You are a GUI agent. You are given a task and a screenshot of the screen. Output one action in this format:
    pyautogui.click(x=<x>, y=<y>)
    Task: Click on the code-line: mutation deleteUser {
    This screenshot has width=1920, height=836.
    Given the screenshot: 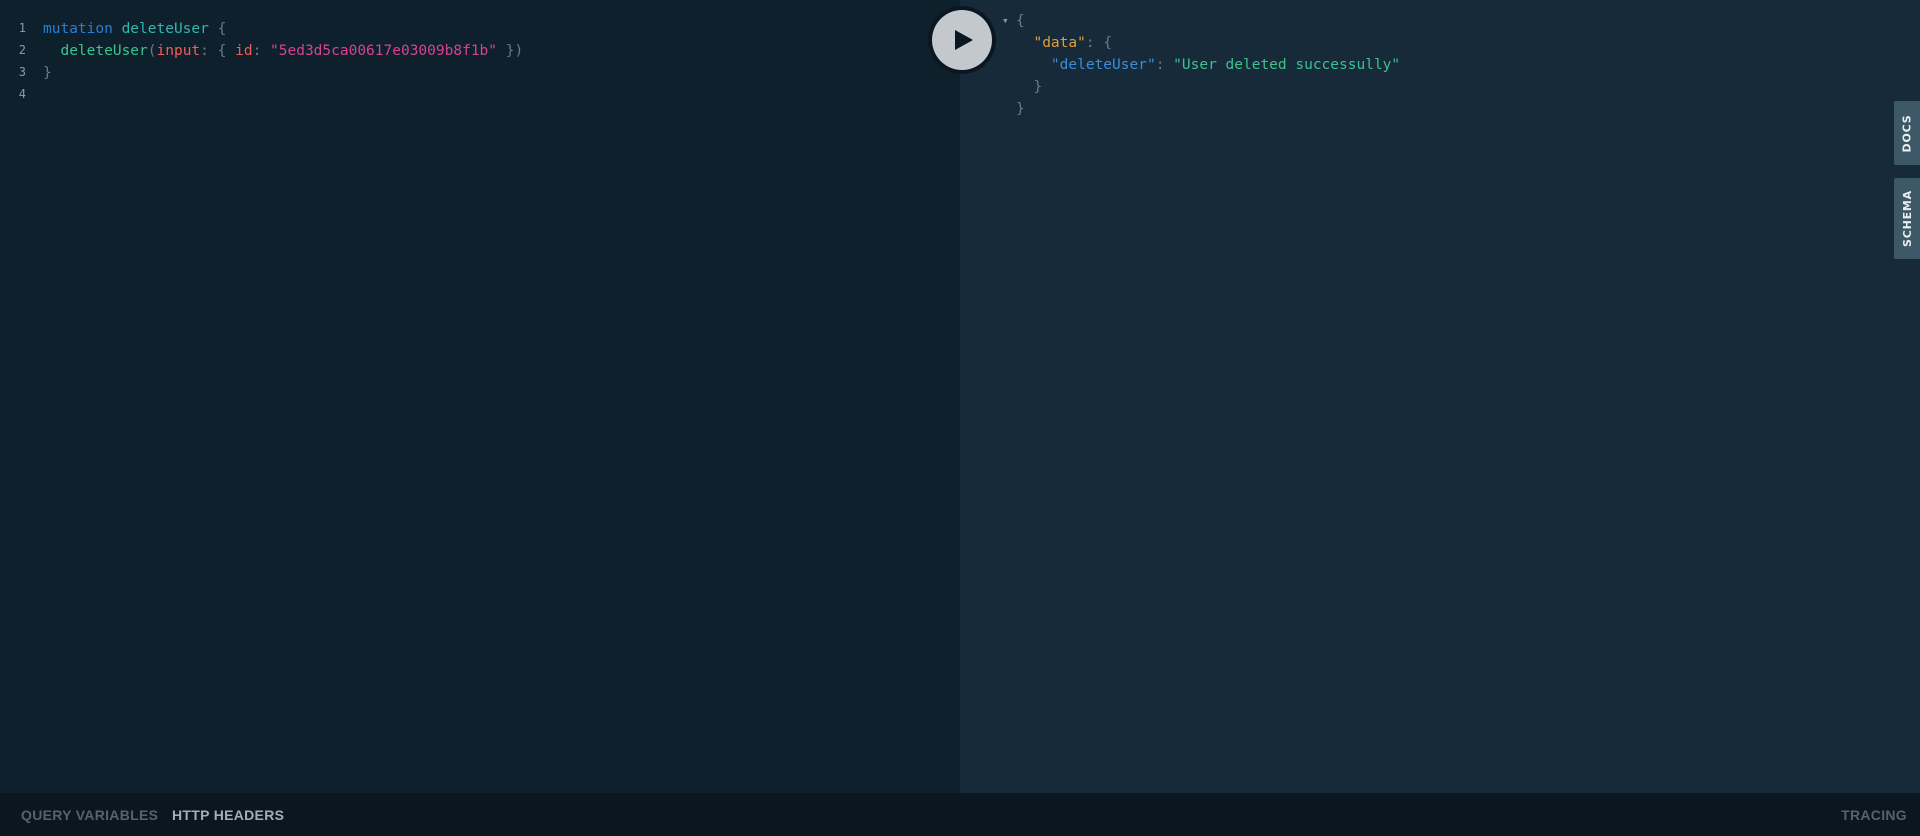 What is the action you would take?
    pyautogui.click(x=134, y=29)
    